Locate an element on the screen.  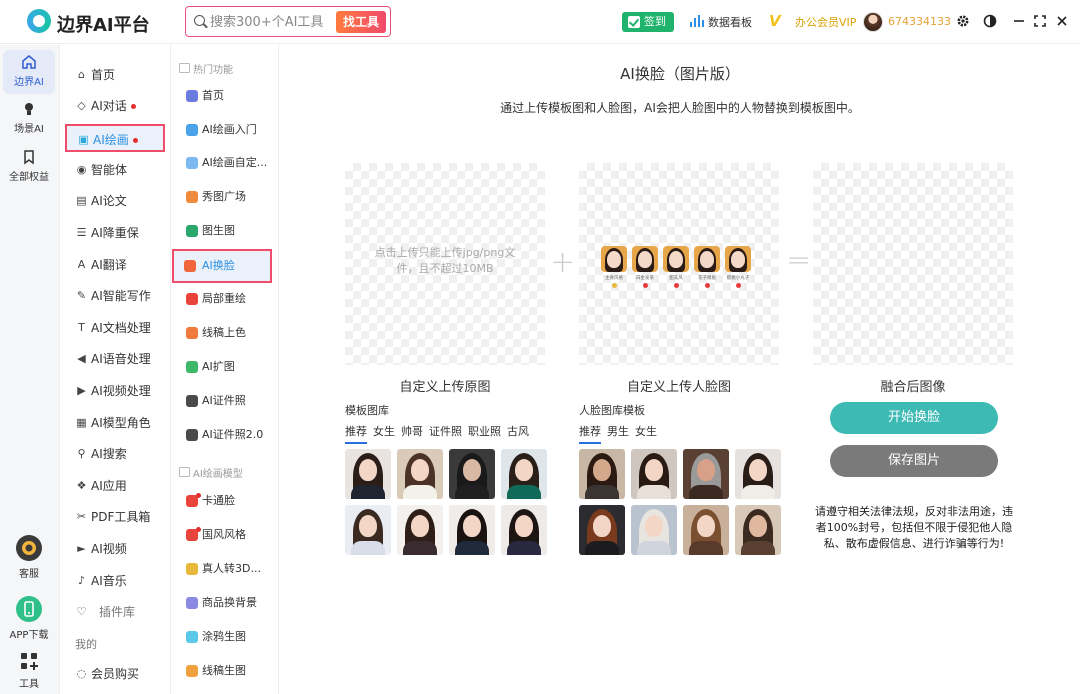
portrait-part is located at coordinates (368, 492).